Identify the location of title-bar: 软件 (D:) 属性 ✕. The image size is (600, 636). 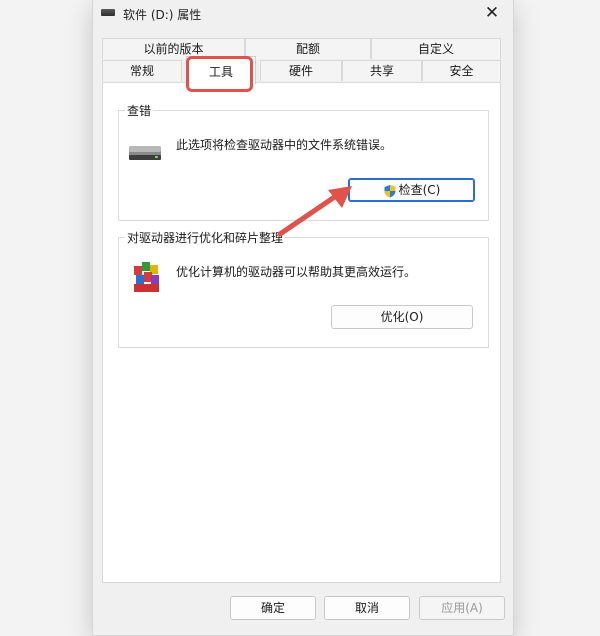
(303, 14).